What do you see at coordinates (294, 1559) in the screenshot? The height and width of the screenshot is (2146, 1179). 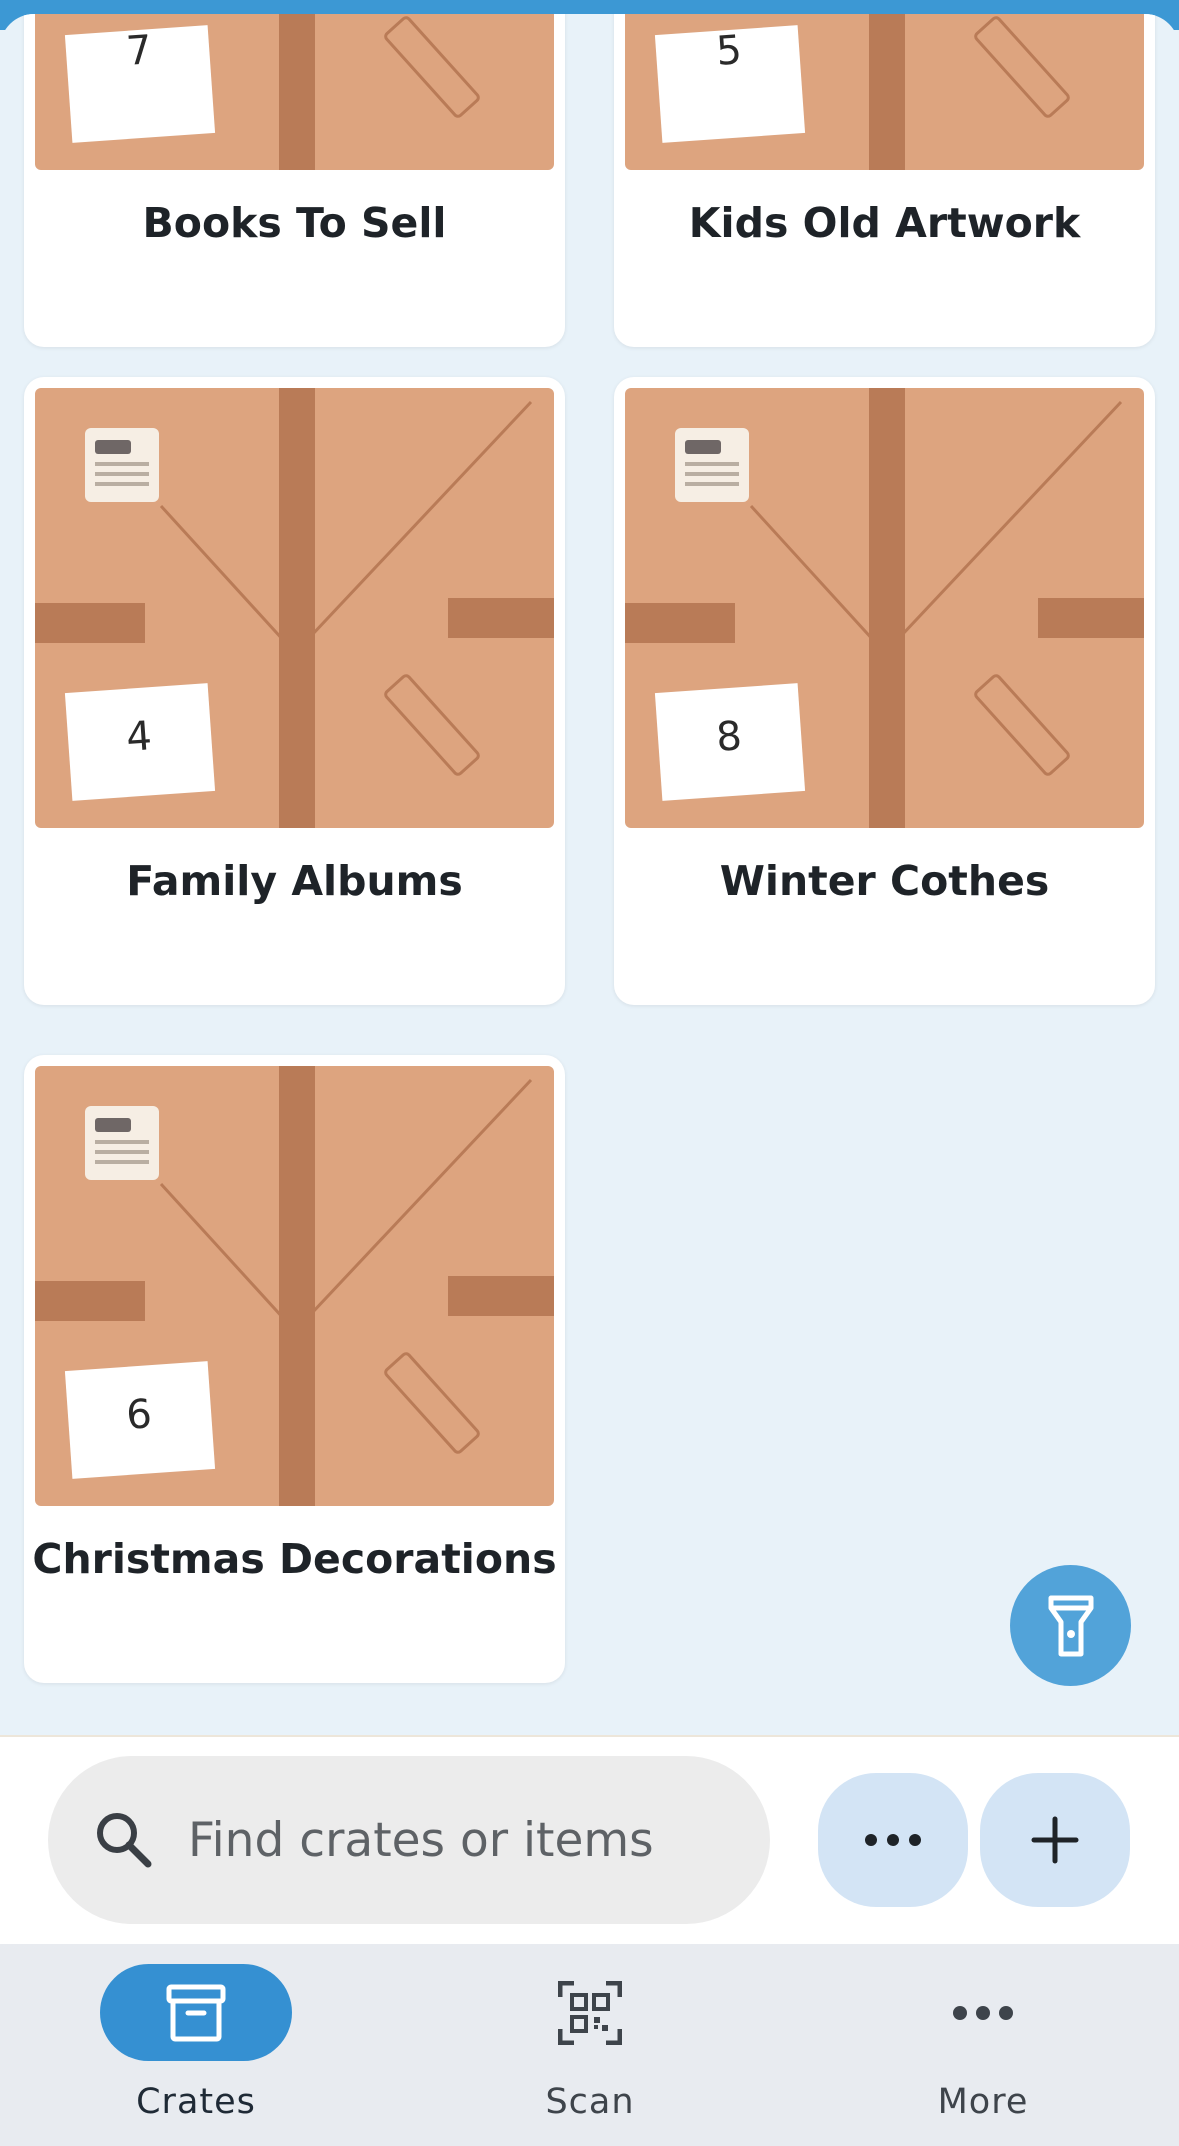 I see `crate-name: Christmas Decorations` at bounding box center [294, 1559].